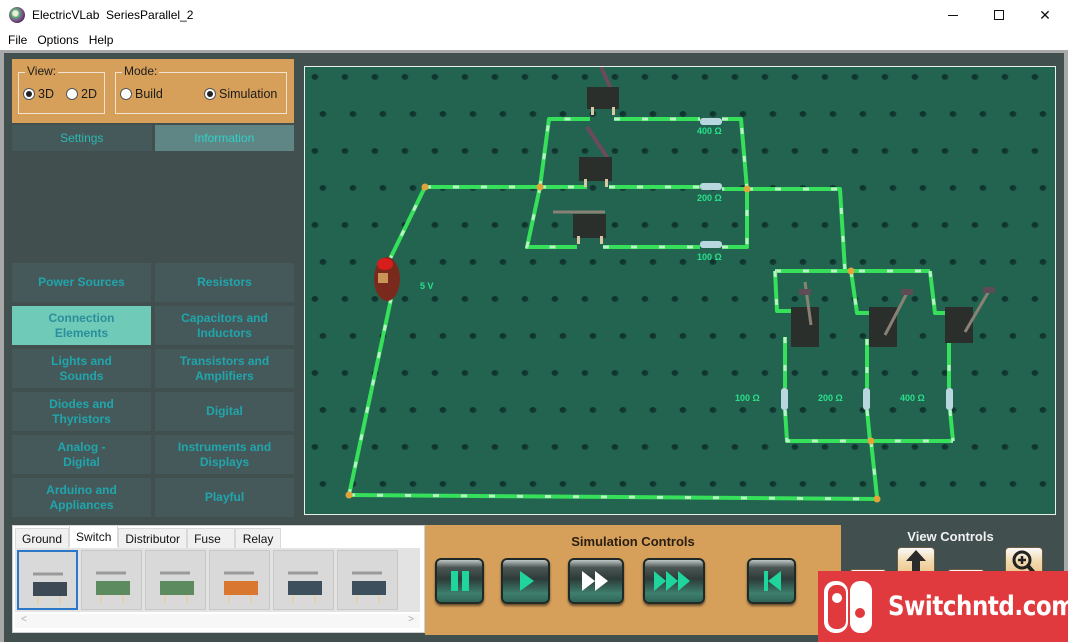  I want to click on part-push-switch-orange, so click(239, 580).